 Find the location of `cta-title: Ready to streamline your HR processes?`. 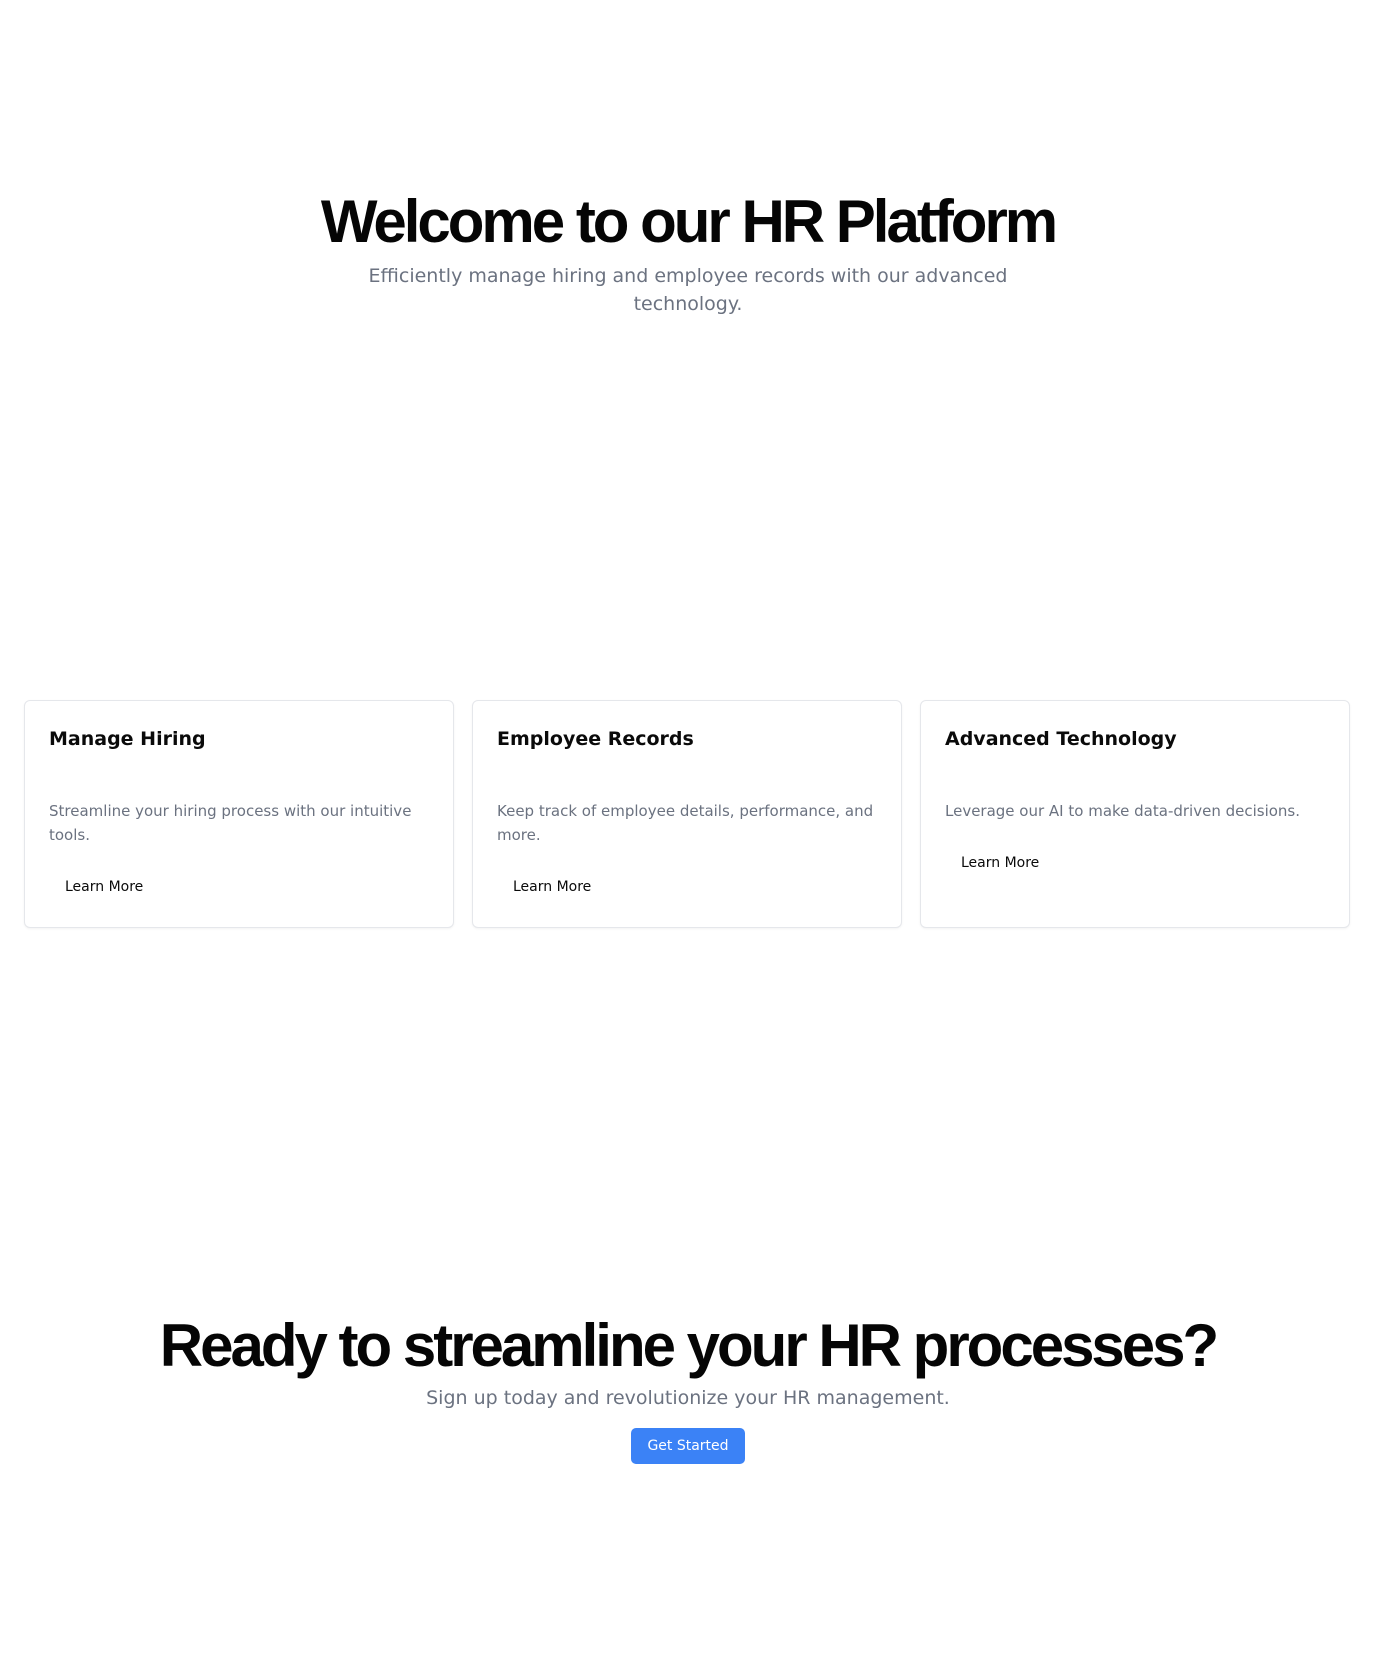

cta-title: Ready to streamline your HR processes? is located at coordinates (689, 1345).